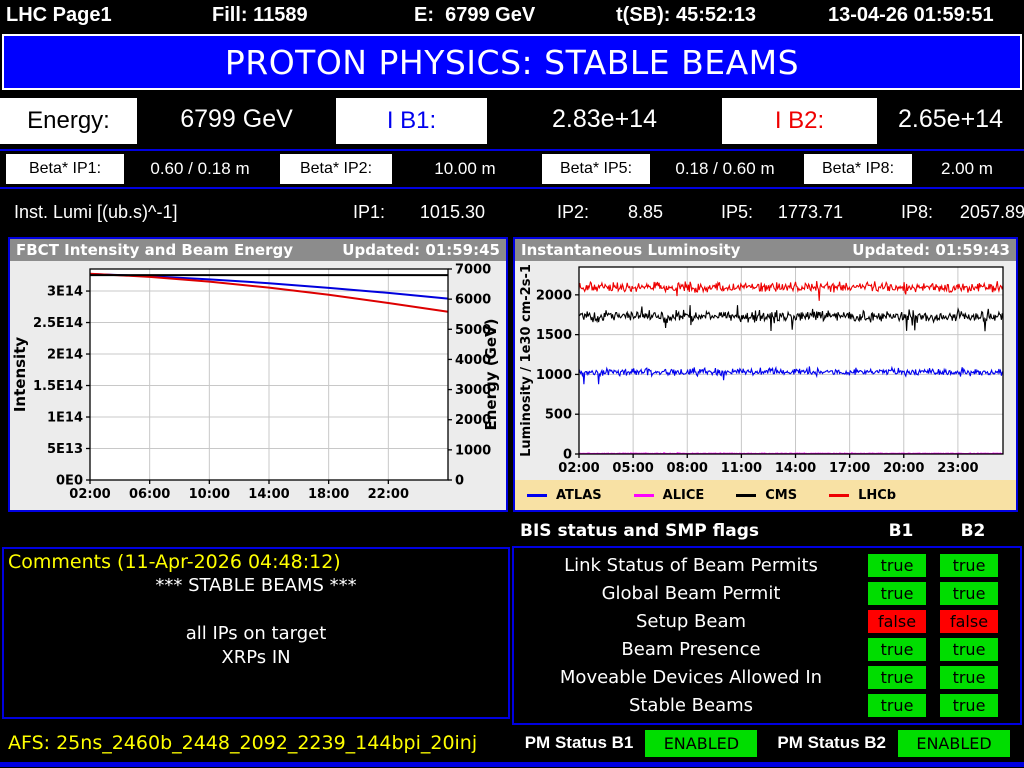 The image size is (1024, 768). What do you see at coordinates (256, 611) in the screenshot?
I see `comment-line` at bounding box center [256, 611].